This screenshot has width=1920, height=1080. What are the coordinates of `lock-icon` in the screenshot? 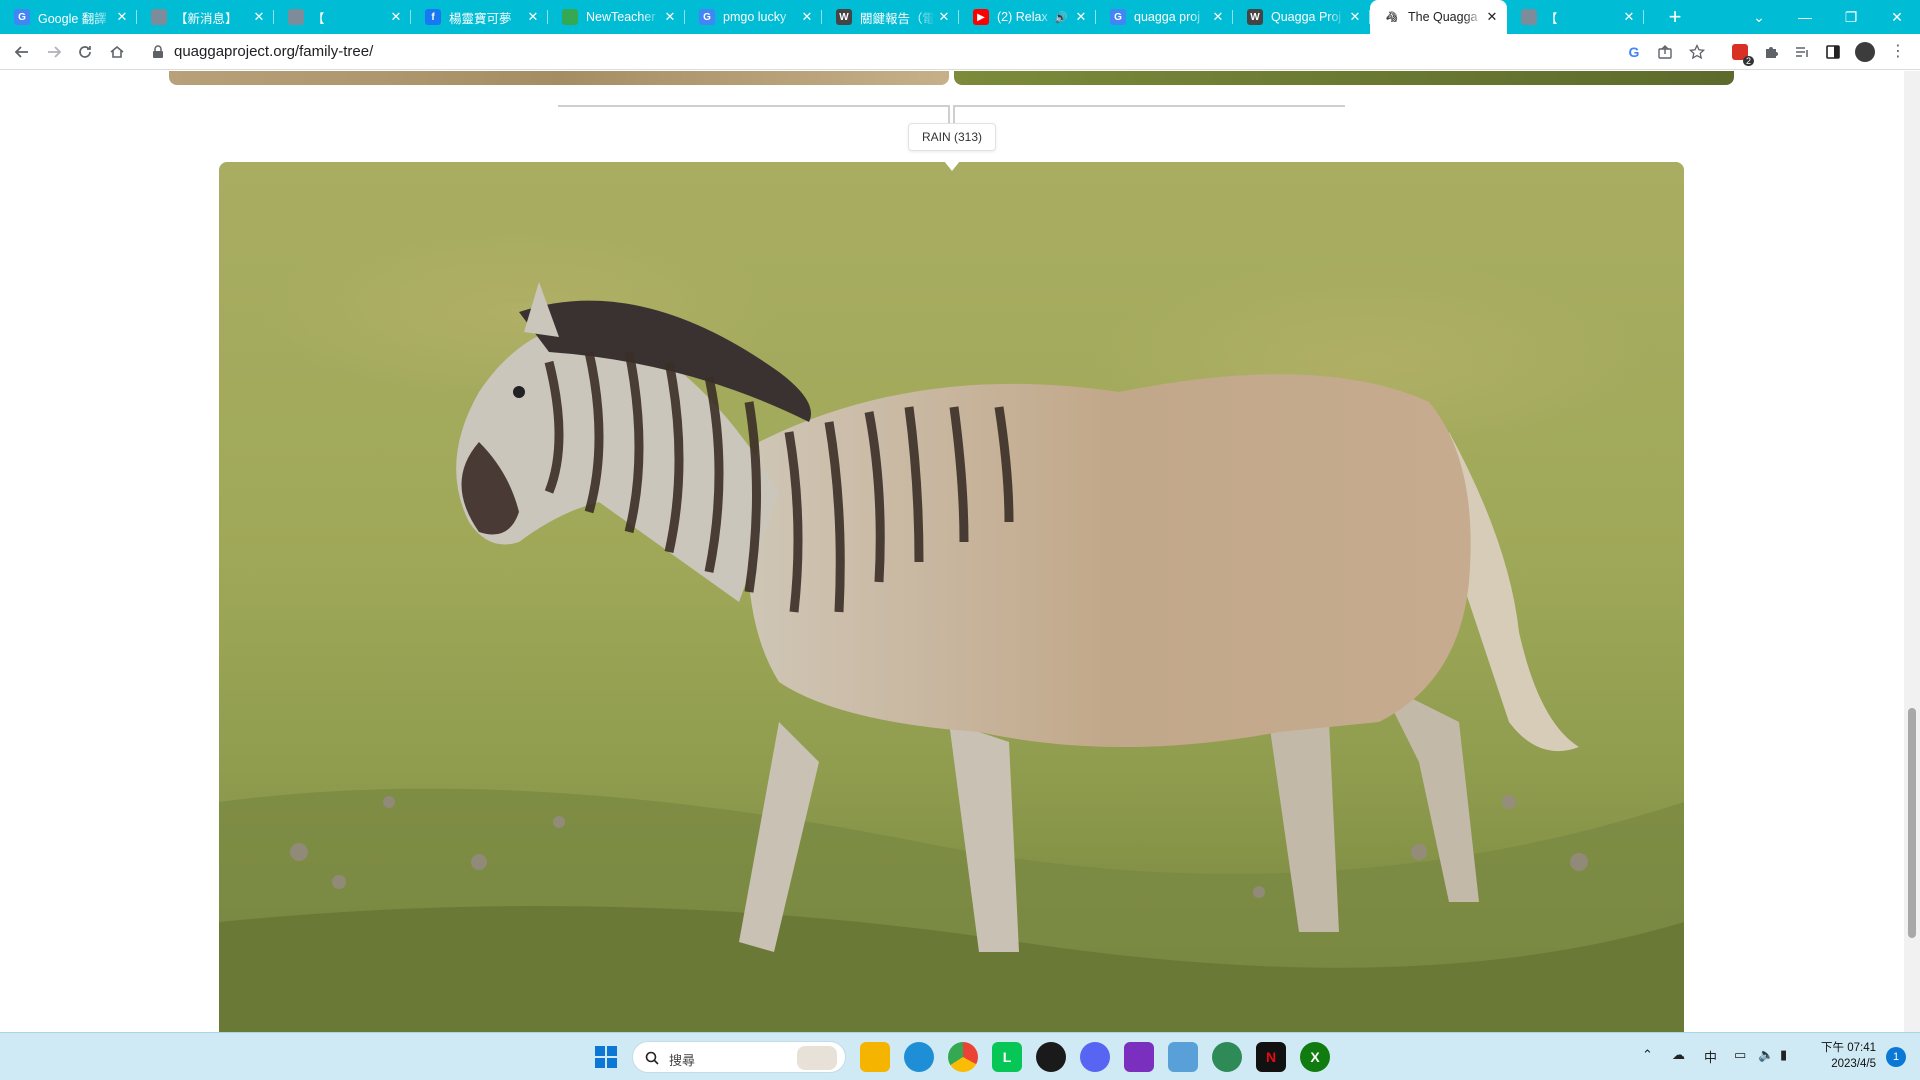 It's located at (158, 51).